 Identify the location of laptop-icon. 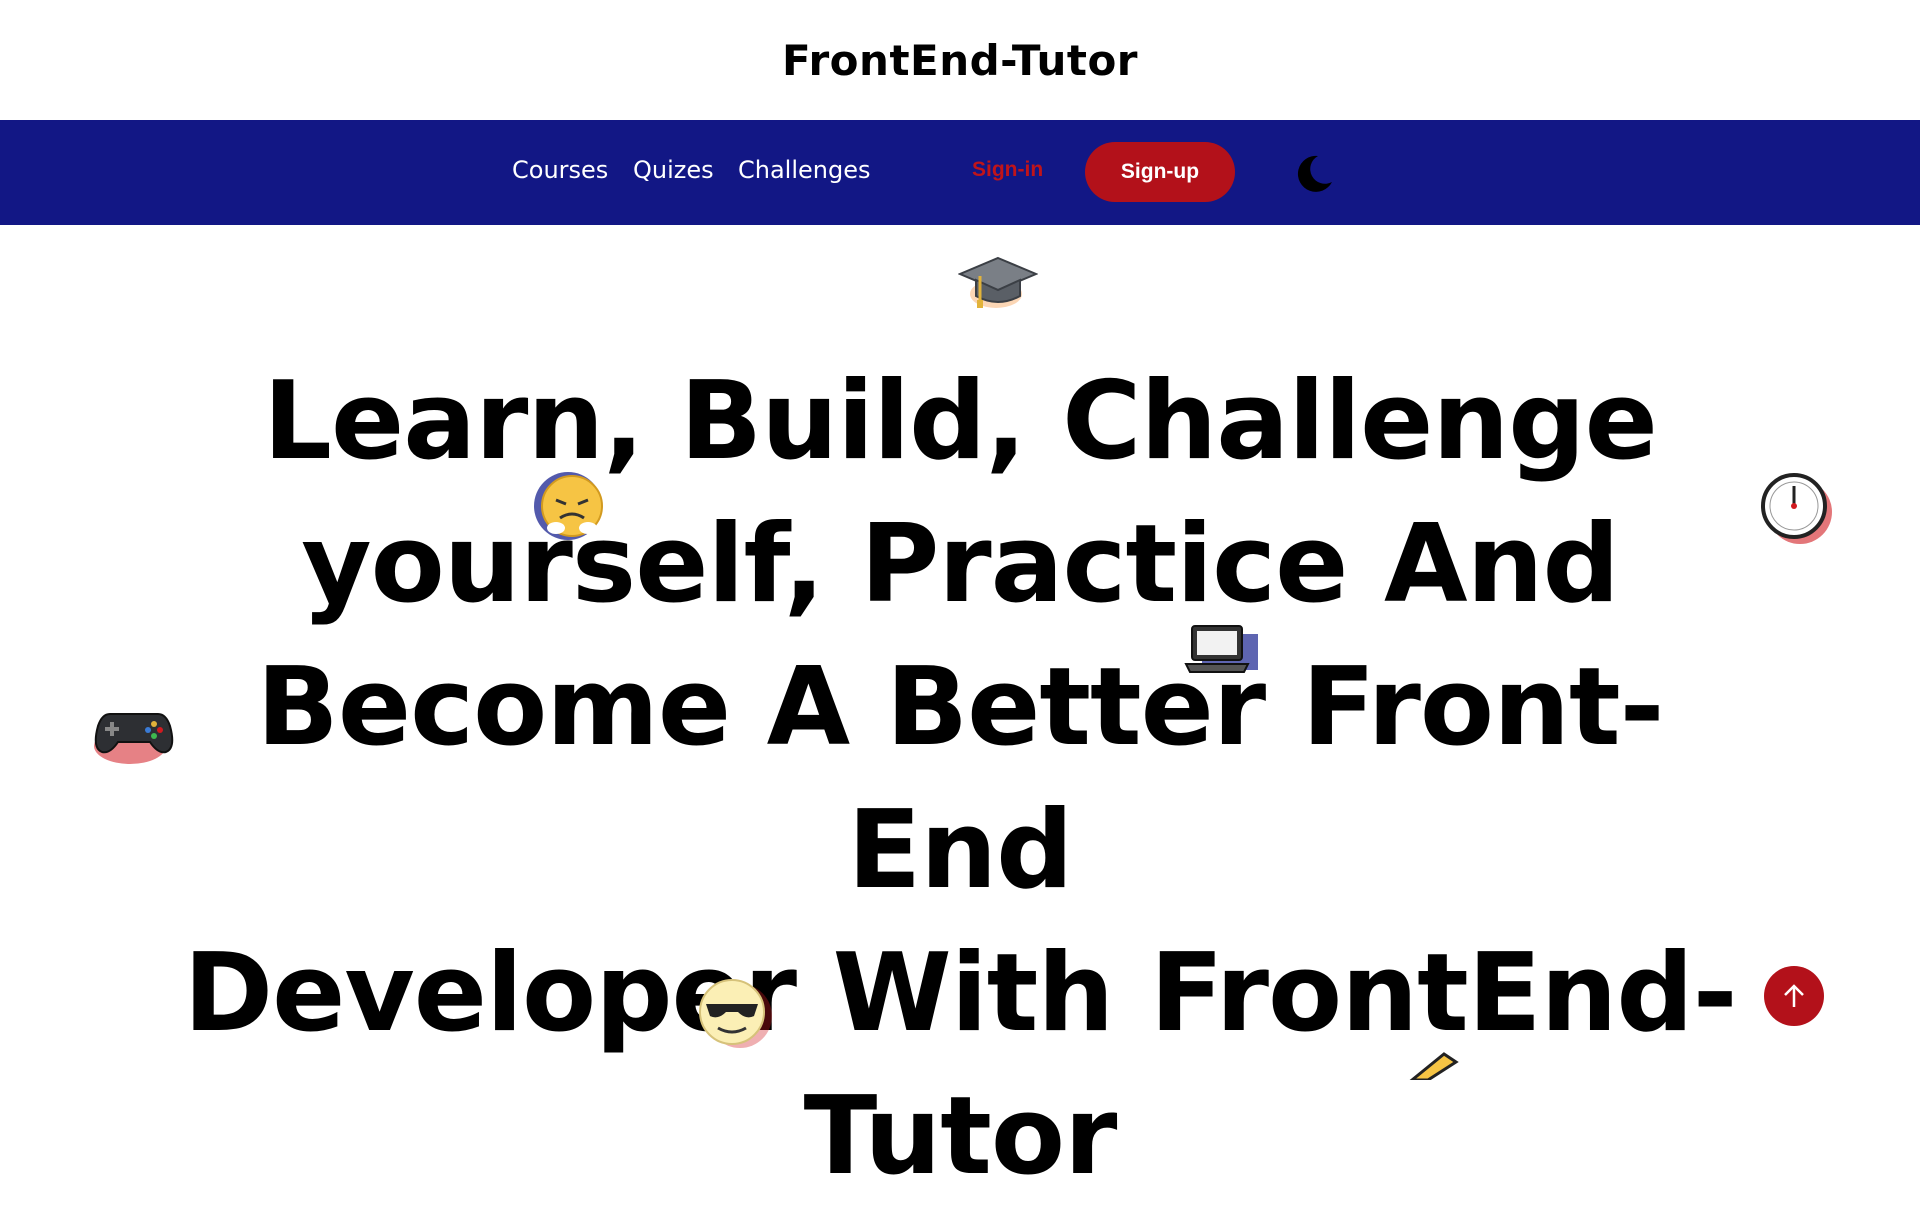
(1221, 649).